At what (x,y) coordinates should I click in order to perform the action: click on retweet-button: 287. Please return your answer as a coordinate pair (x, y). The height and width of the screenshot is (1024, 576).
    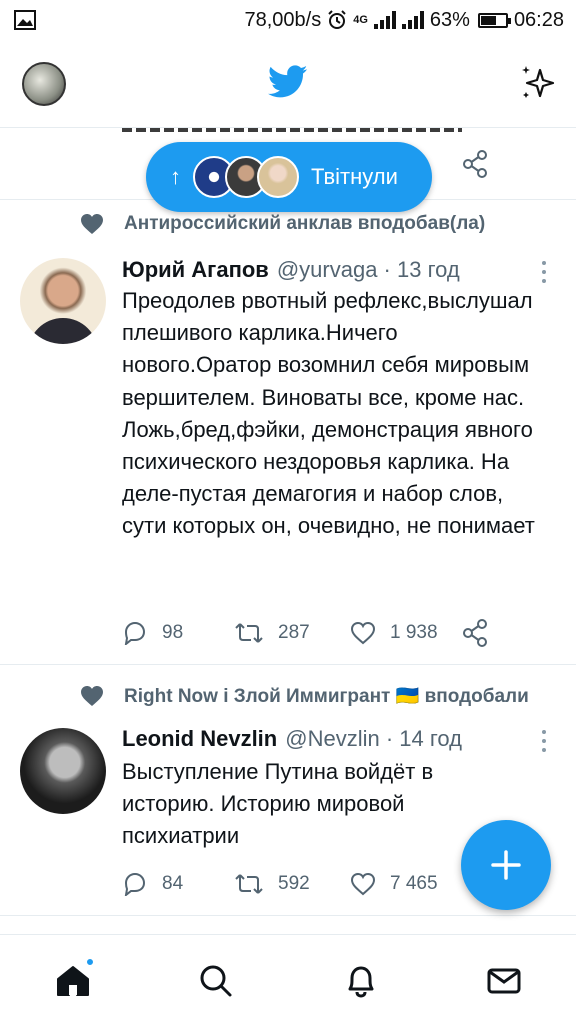
    Looking at the image, I should click on (292, 633).